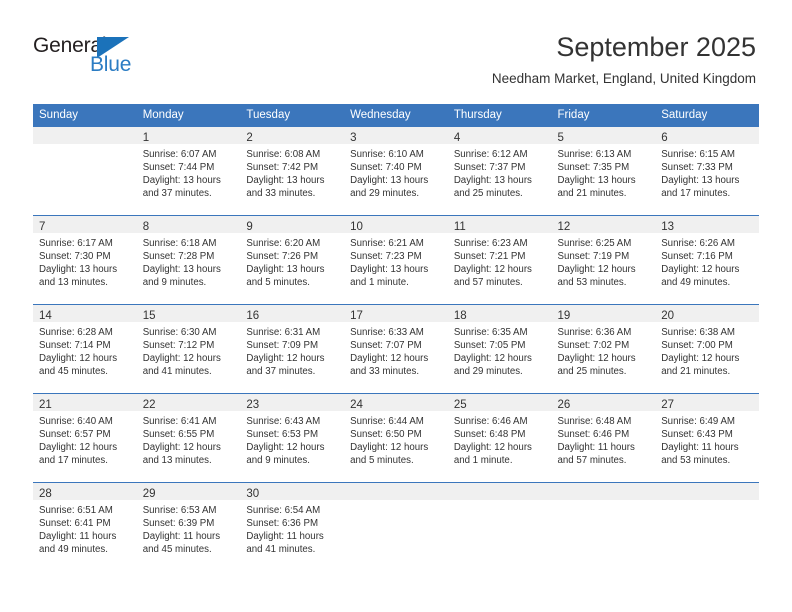  I want to click on day-number-band: 18, so click(499, 313).